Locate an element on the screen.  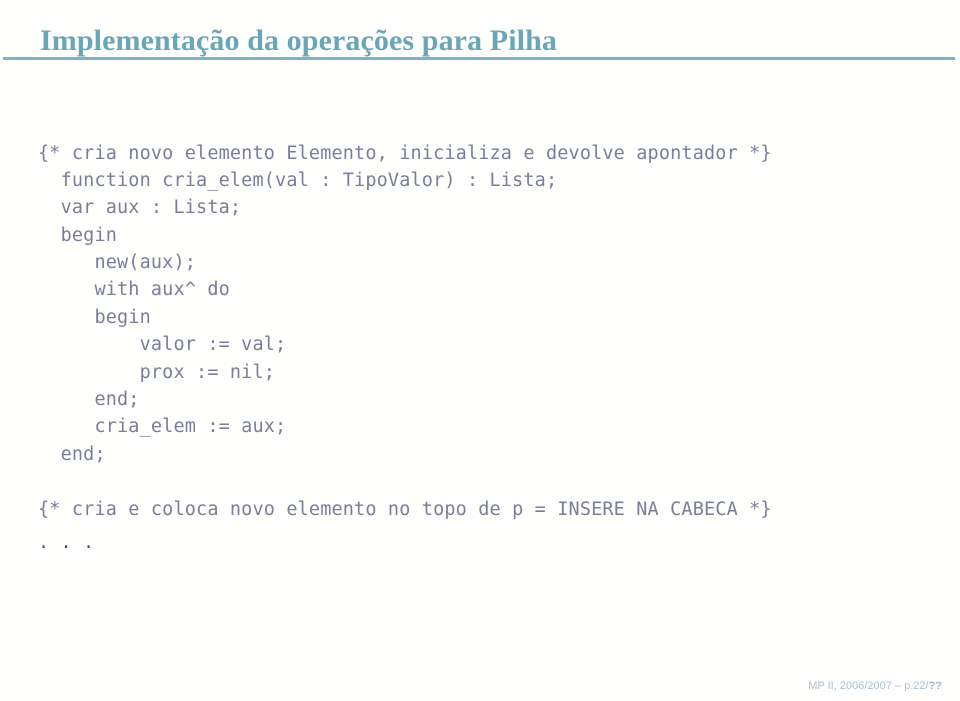
page-title: Implementação da operações para Pilha is located at coordinates (298, 41).